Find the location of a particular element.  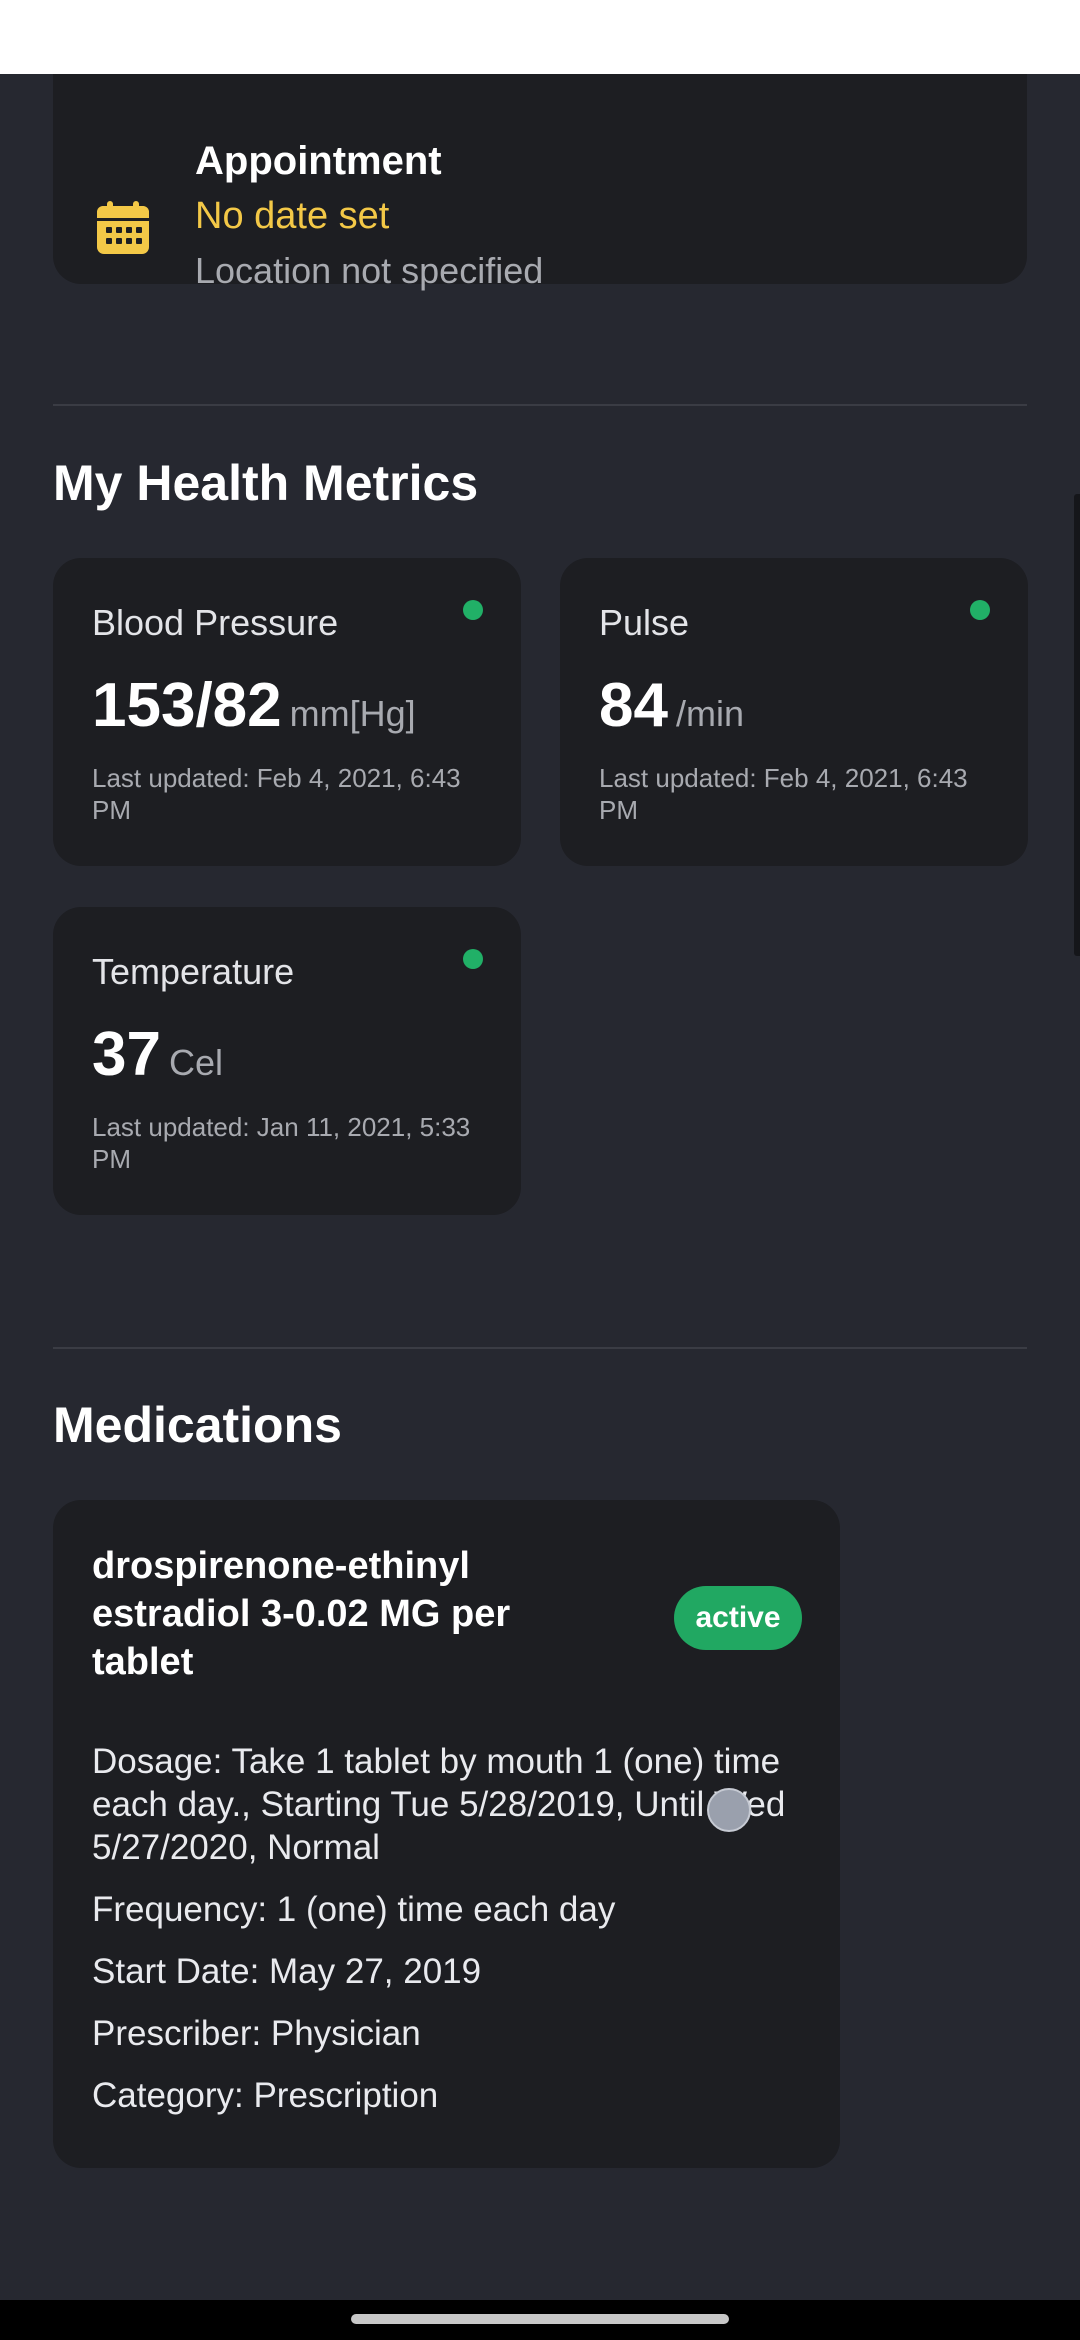

medication-frequency: Frequency: 1 (one) time each day is located at coordinates (354, 1909).